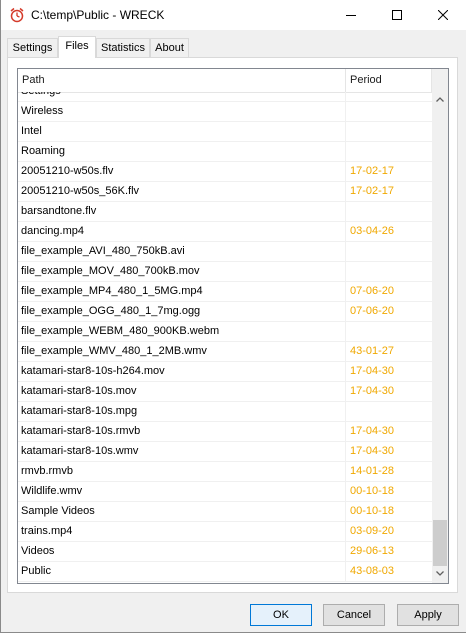 This screenshot has width=466, height=633. I want to click on list-row: Sample Videos 00-10-18, so click(225, 512).